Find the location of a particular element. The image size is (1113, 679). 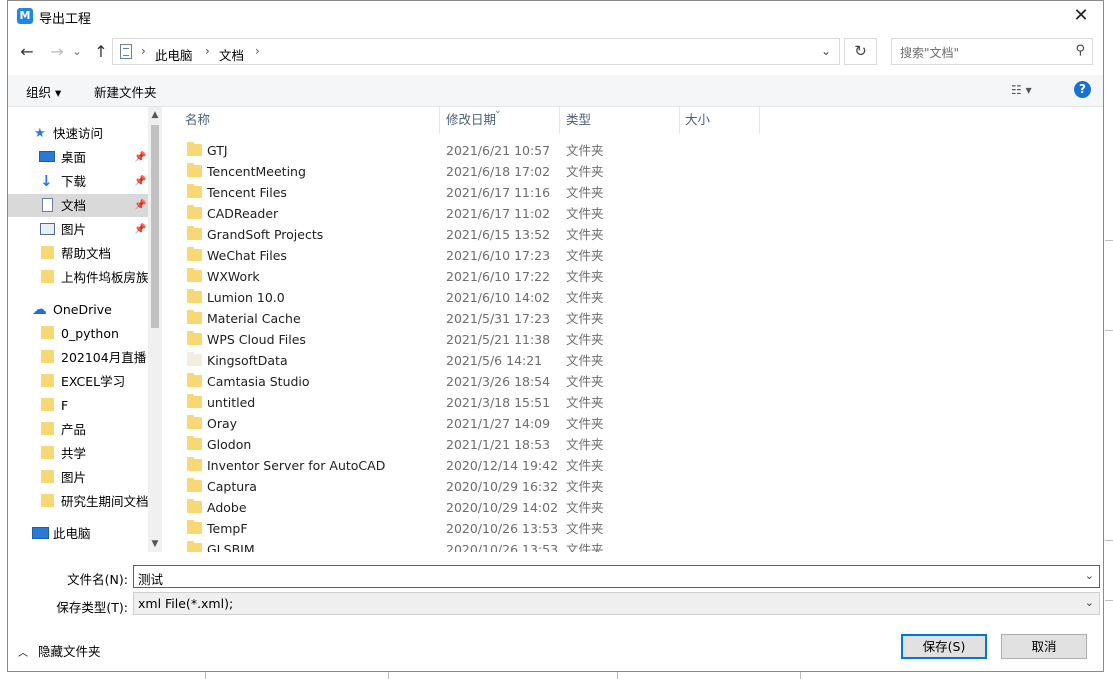

sidebar-item-downloads: ↓ 下载 📌 is located at coordinates (78, 181).